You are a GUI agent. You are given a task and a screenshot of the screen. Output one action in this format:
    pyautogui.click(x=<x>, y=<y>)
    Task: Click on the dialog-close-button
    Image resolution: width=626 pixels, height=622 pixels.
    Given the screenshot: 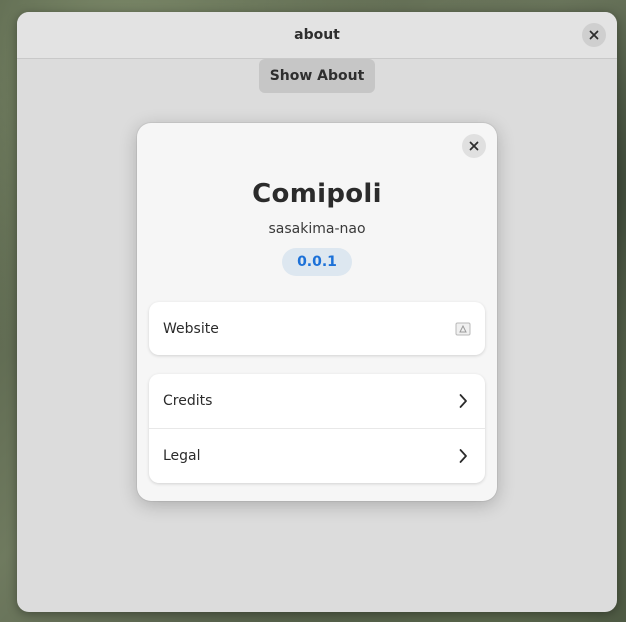 What is the action you would take?
    pyautogui.click(x=474, y=146)
    